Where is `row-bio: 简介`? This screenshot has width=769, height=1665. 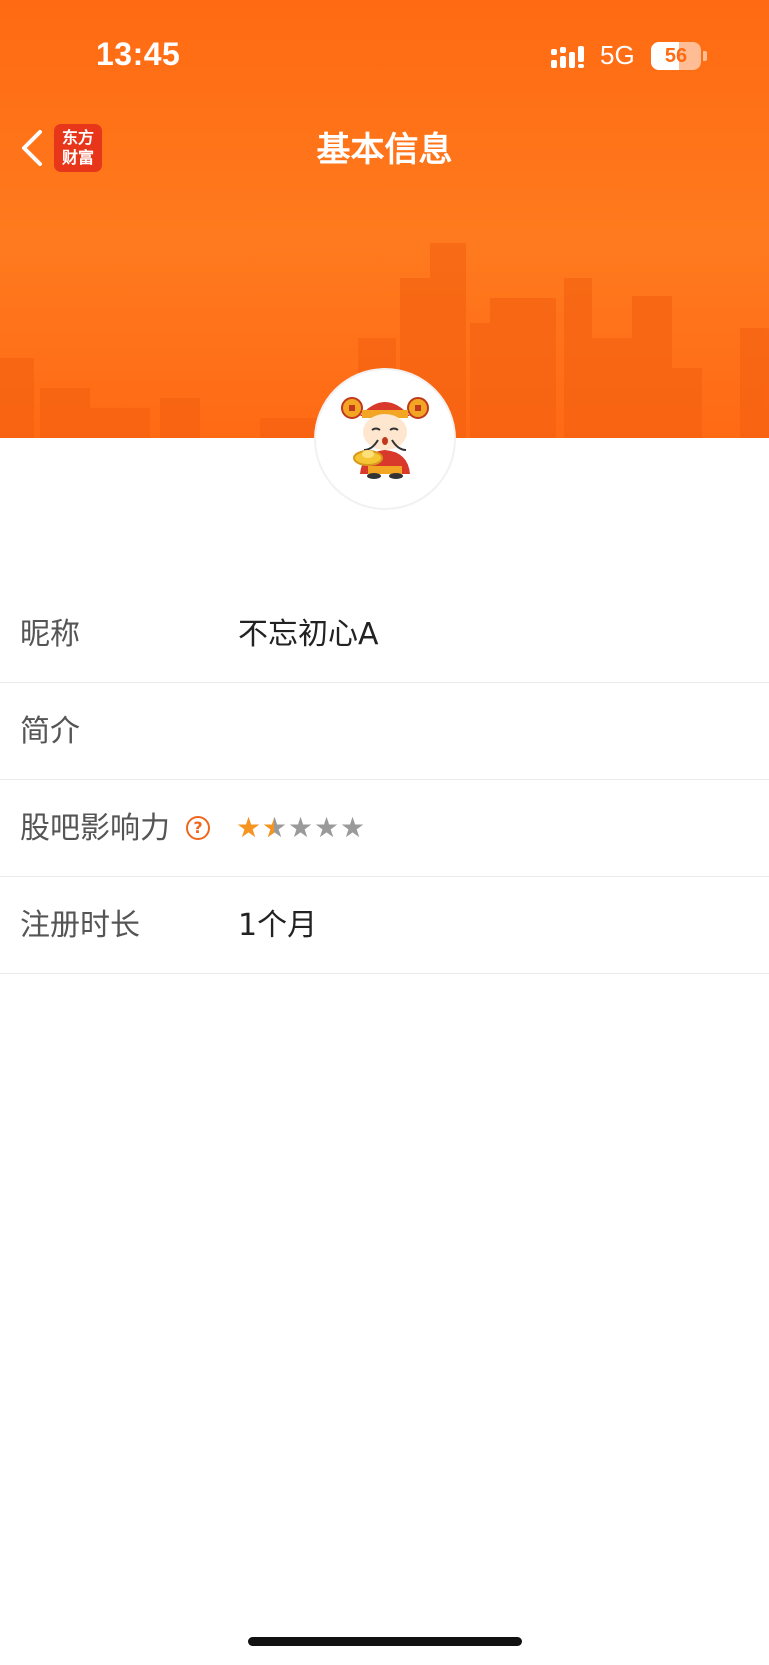 row-bio: 简介 is located at coordinates (384, 731).